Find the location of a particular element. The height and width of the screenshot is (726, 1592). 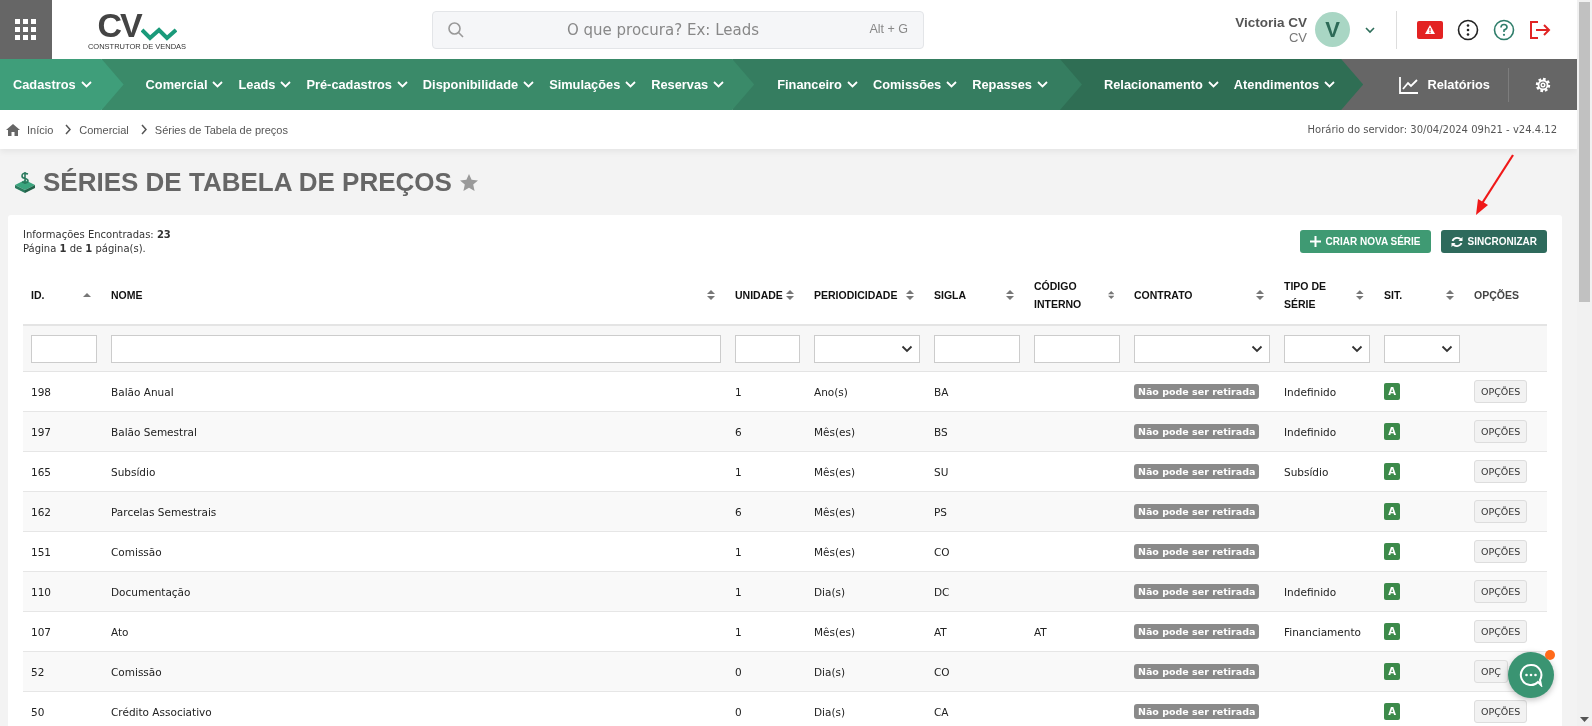

table-cell: CO is located at coordinates (942, 671).